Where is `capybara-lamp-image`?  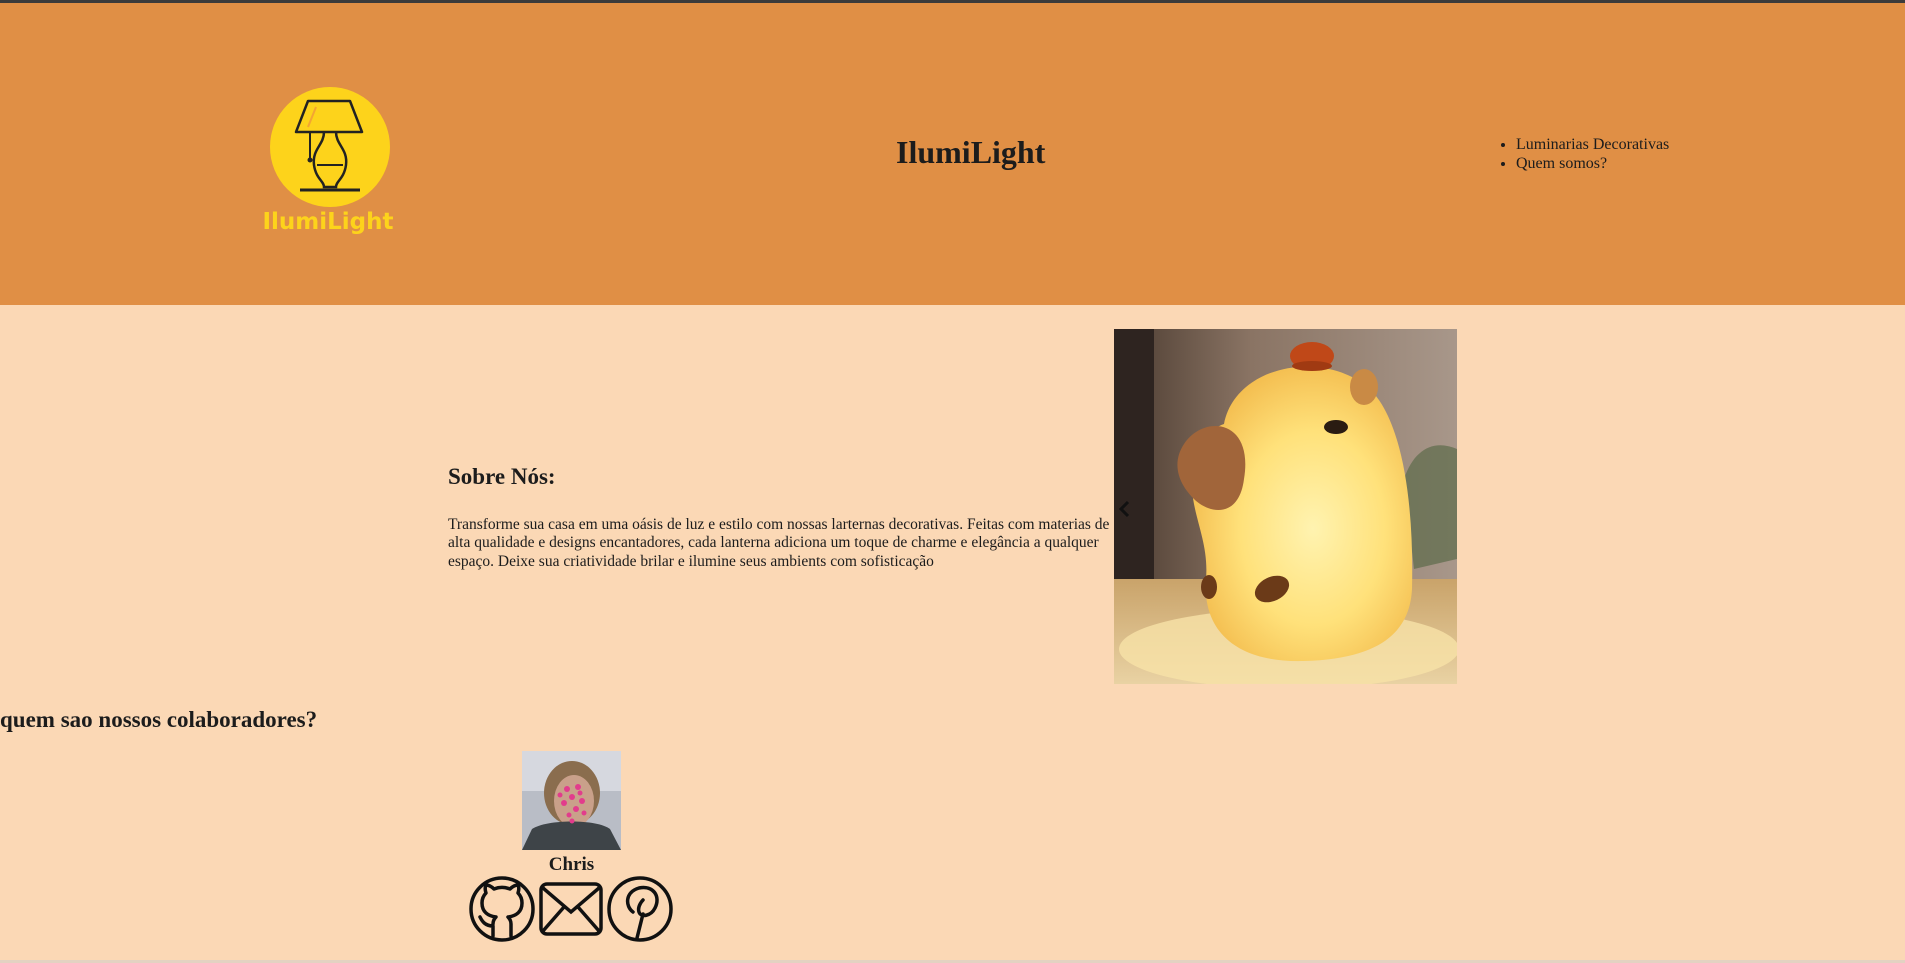
capybara-lamp-image is located at coordinates (1285, 506).